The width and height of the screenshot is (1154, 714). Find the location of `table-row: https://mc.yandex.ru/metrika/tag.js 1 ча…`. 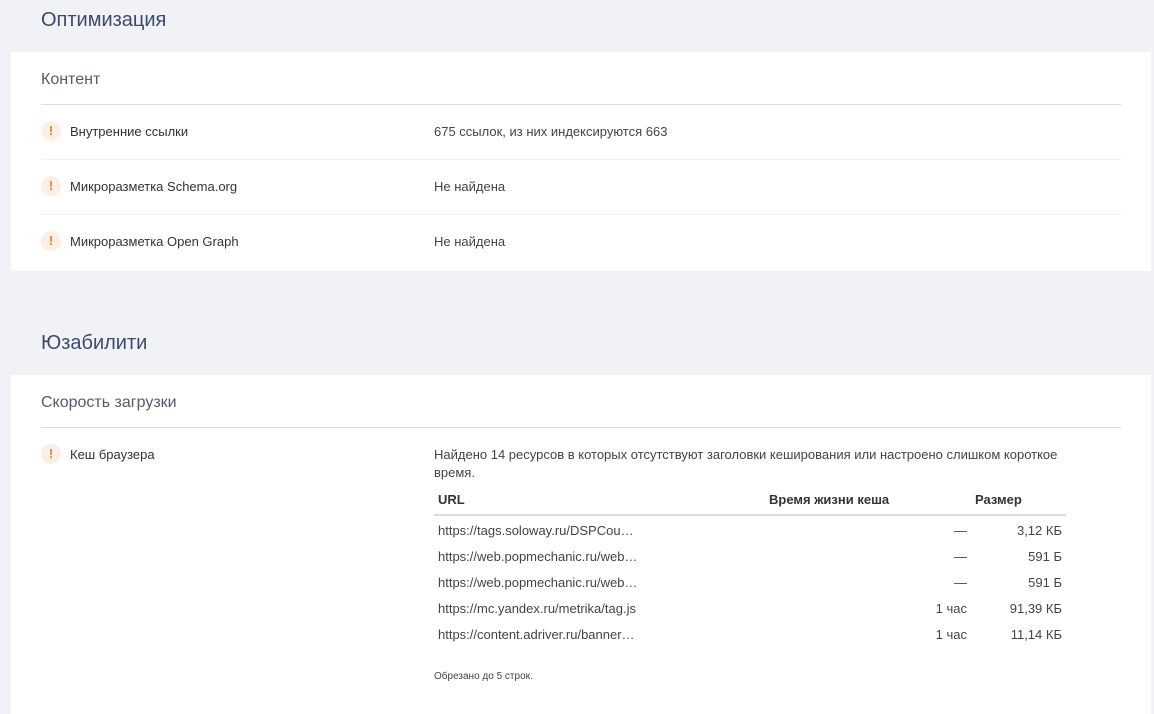

table-row: https://mc.yandex.ru/metrika/tag.js 1 ча… is located at coordinates (750, 609).